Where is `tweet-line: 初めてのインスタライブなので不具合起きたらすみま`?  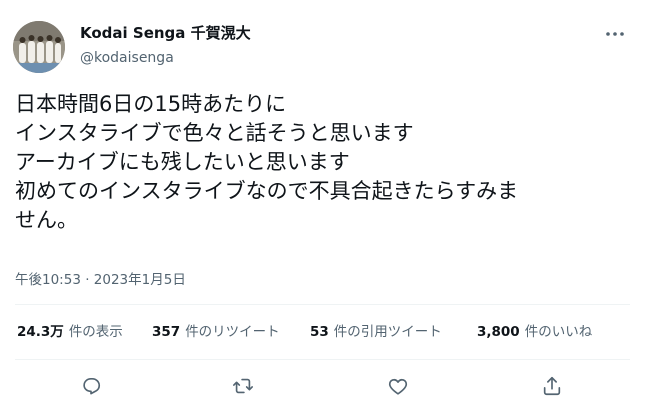
tweet-line: 初めてのインスタライブなので不具合起きたらすみま is located at coordinates (267, 191).